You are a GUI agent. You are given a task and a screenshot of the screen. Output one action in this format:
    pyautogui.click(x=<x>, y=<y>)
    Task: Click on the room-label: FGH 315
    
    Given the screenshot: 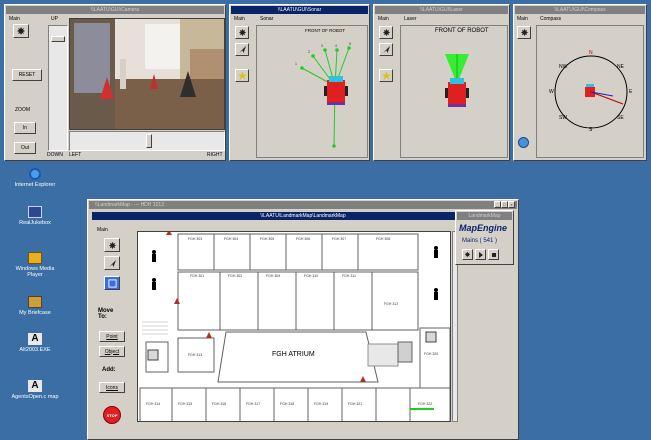 What is the action you would take?
    pyautogui.click(x=185, y=404)
    